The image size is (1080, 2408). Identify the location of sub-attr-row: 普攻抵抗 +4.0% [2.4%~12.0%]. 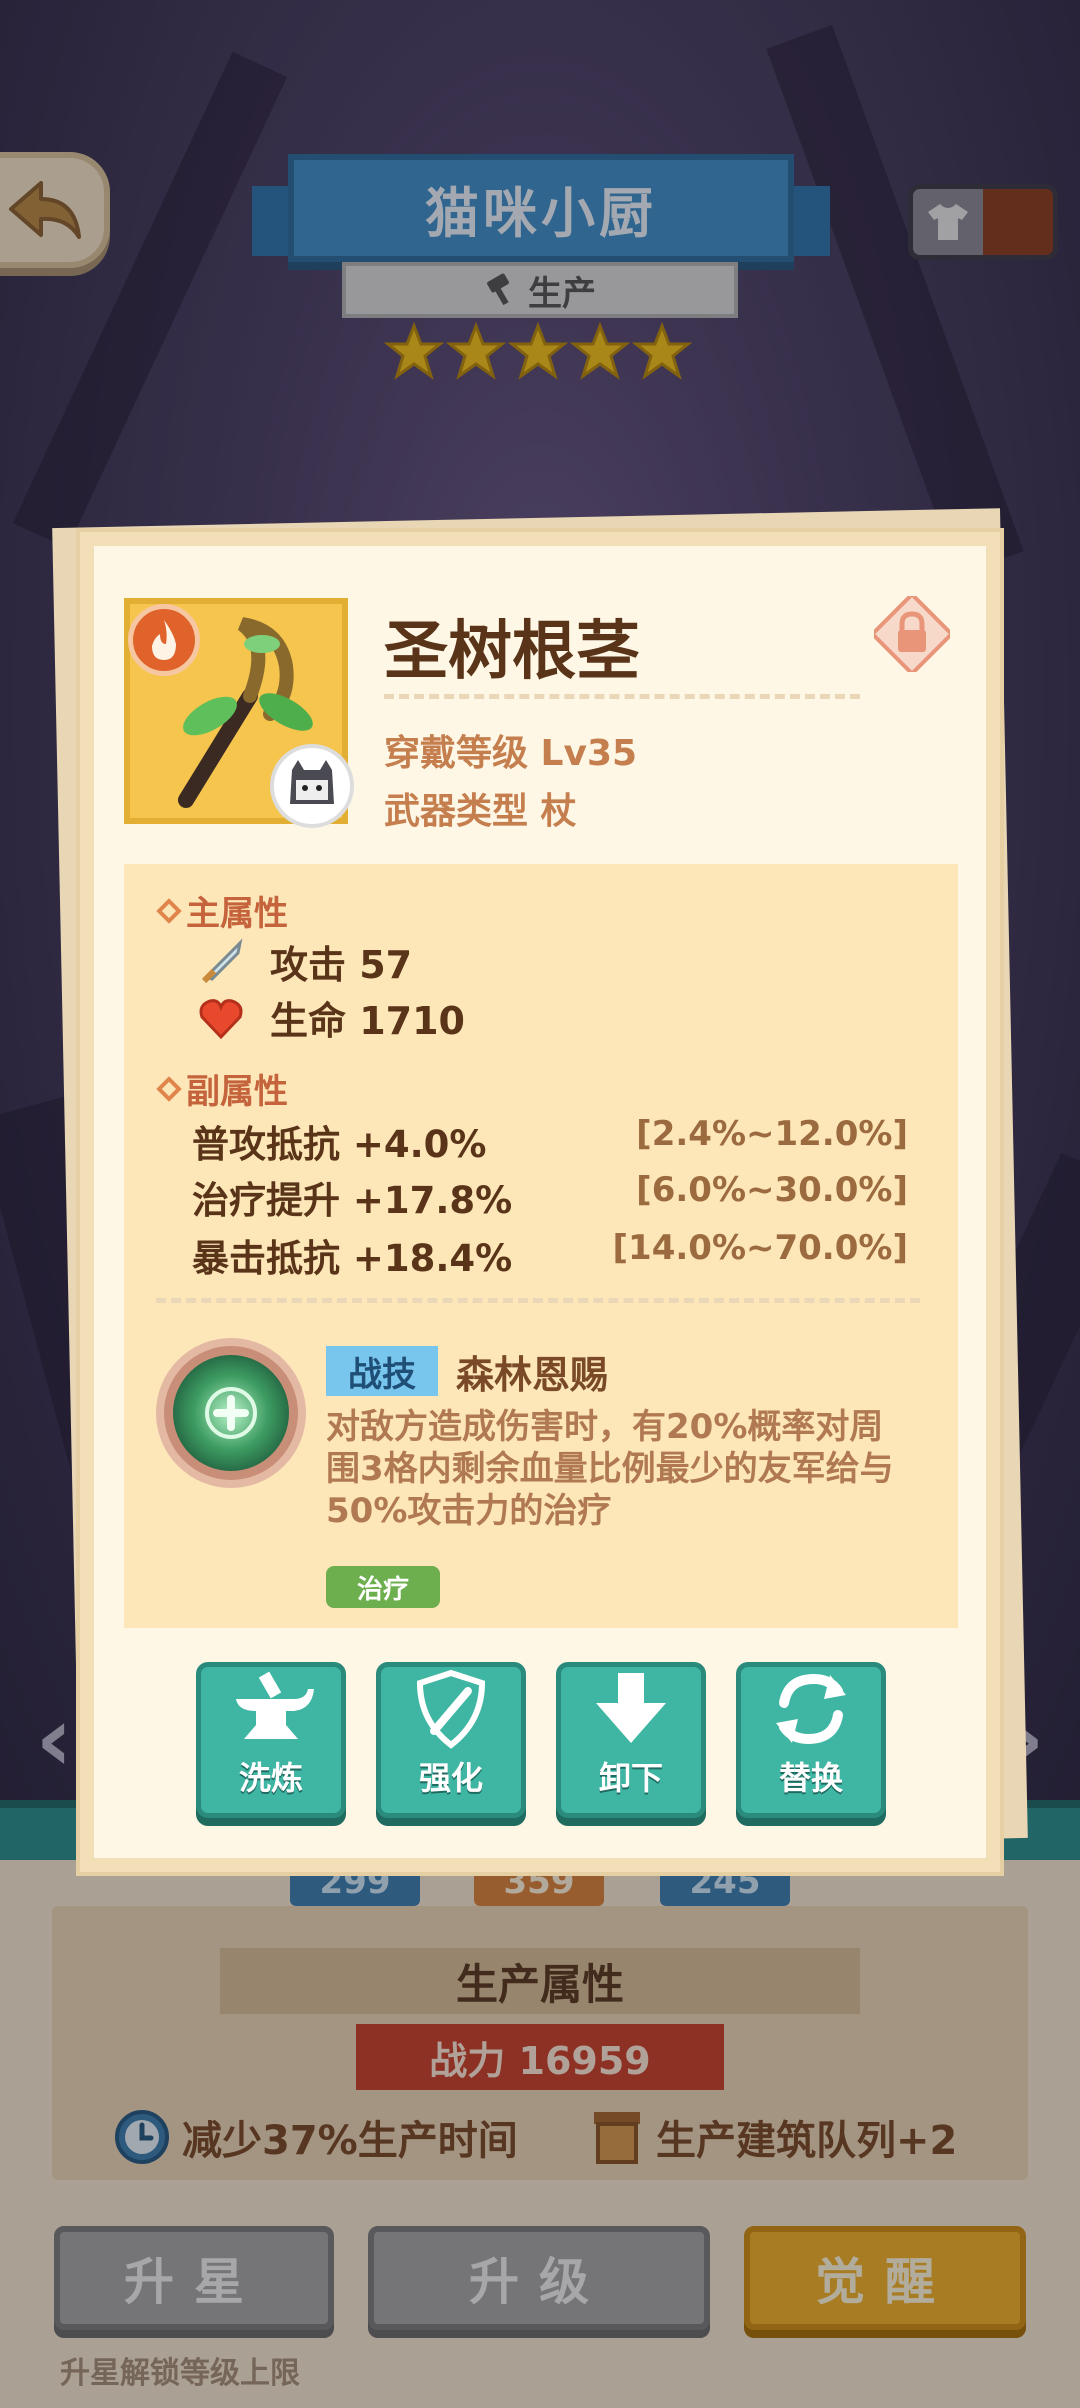
(550, 1141).